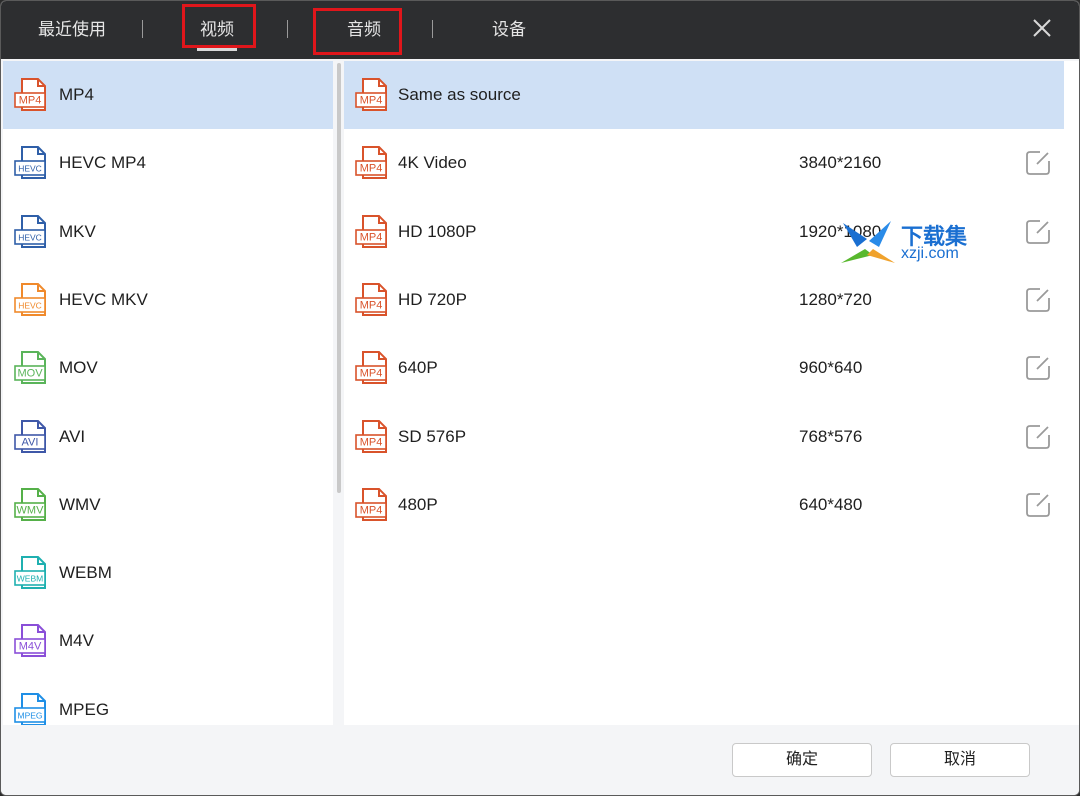  I want to click on preset-item: MP4 480P 640*480, so click(704, 505).